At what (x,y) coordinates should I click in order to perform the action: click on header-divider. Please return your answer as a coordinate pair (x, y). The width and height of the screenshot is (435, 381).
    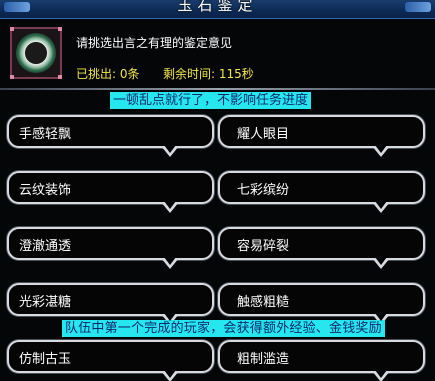
    Looking at the image, I should click on (217, 89).